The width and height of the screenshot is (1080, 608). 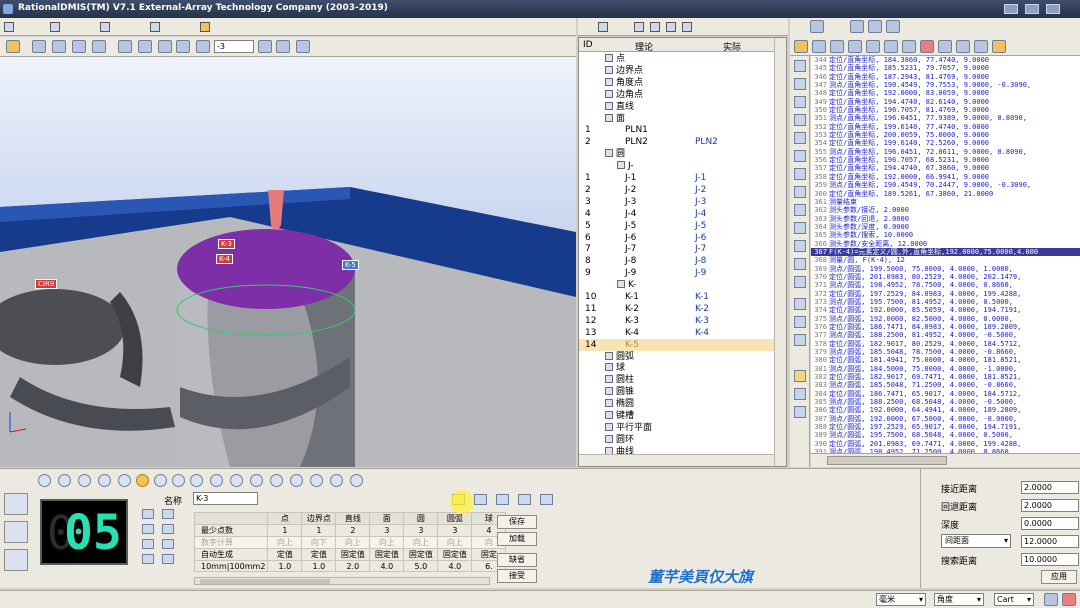 What do you see at coordinates (517, 560) in the screenshot?
I see `default-button: 缺省` at bounding box center [517, 560].